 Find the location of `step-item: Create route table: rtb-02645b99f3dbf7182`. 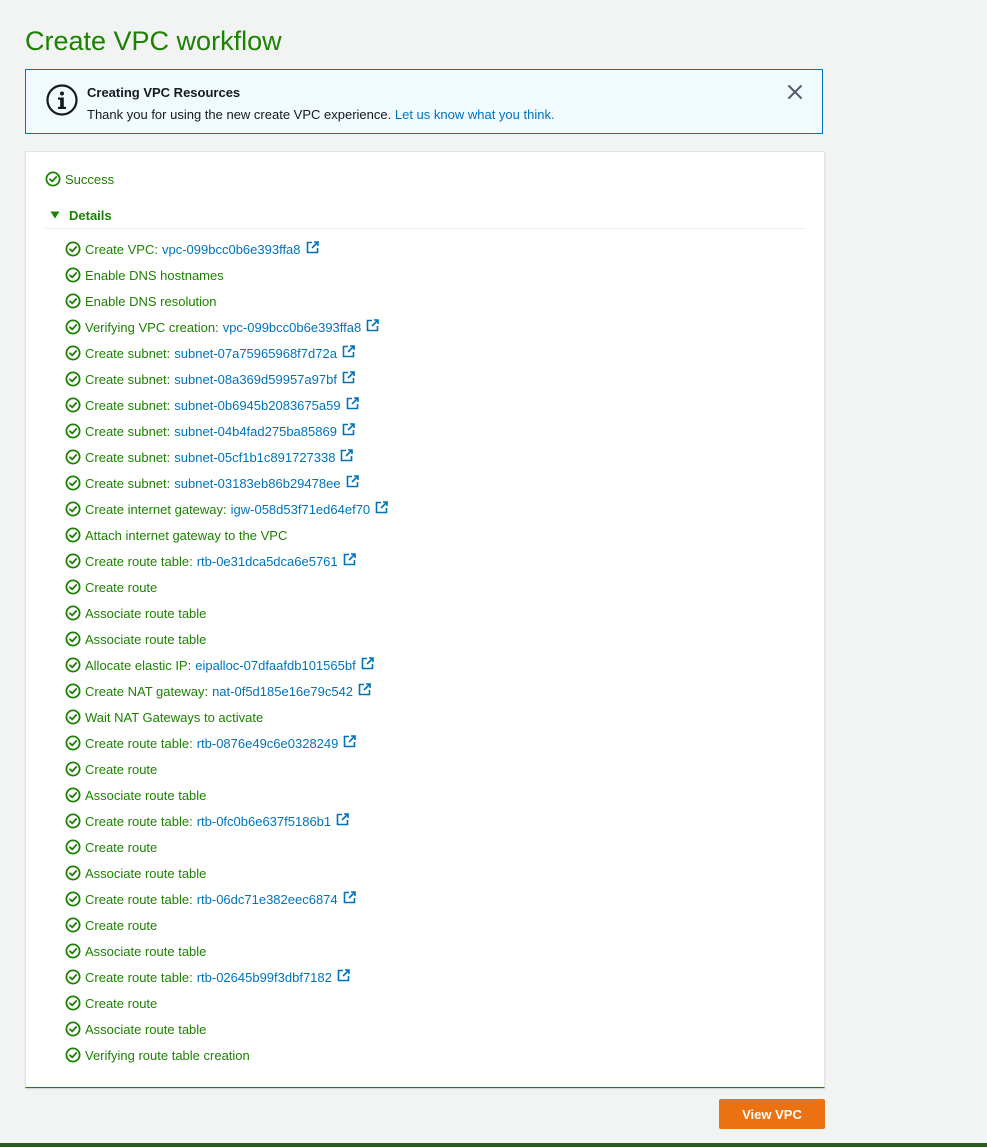

step-item: Create route table: rtb-02645b99f3dbf7182 is located at coordinates (226, 977).